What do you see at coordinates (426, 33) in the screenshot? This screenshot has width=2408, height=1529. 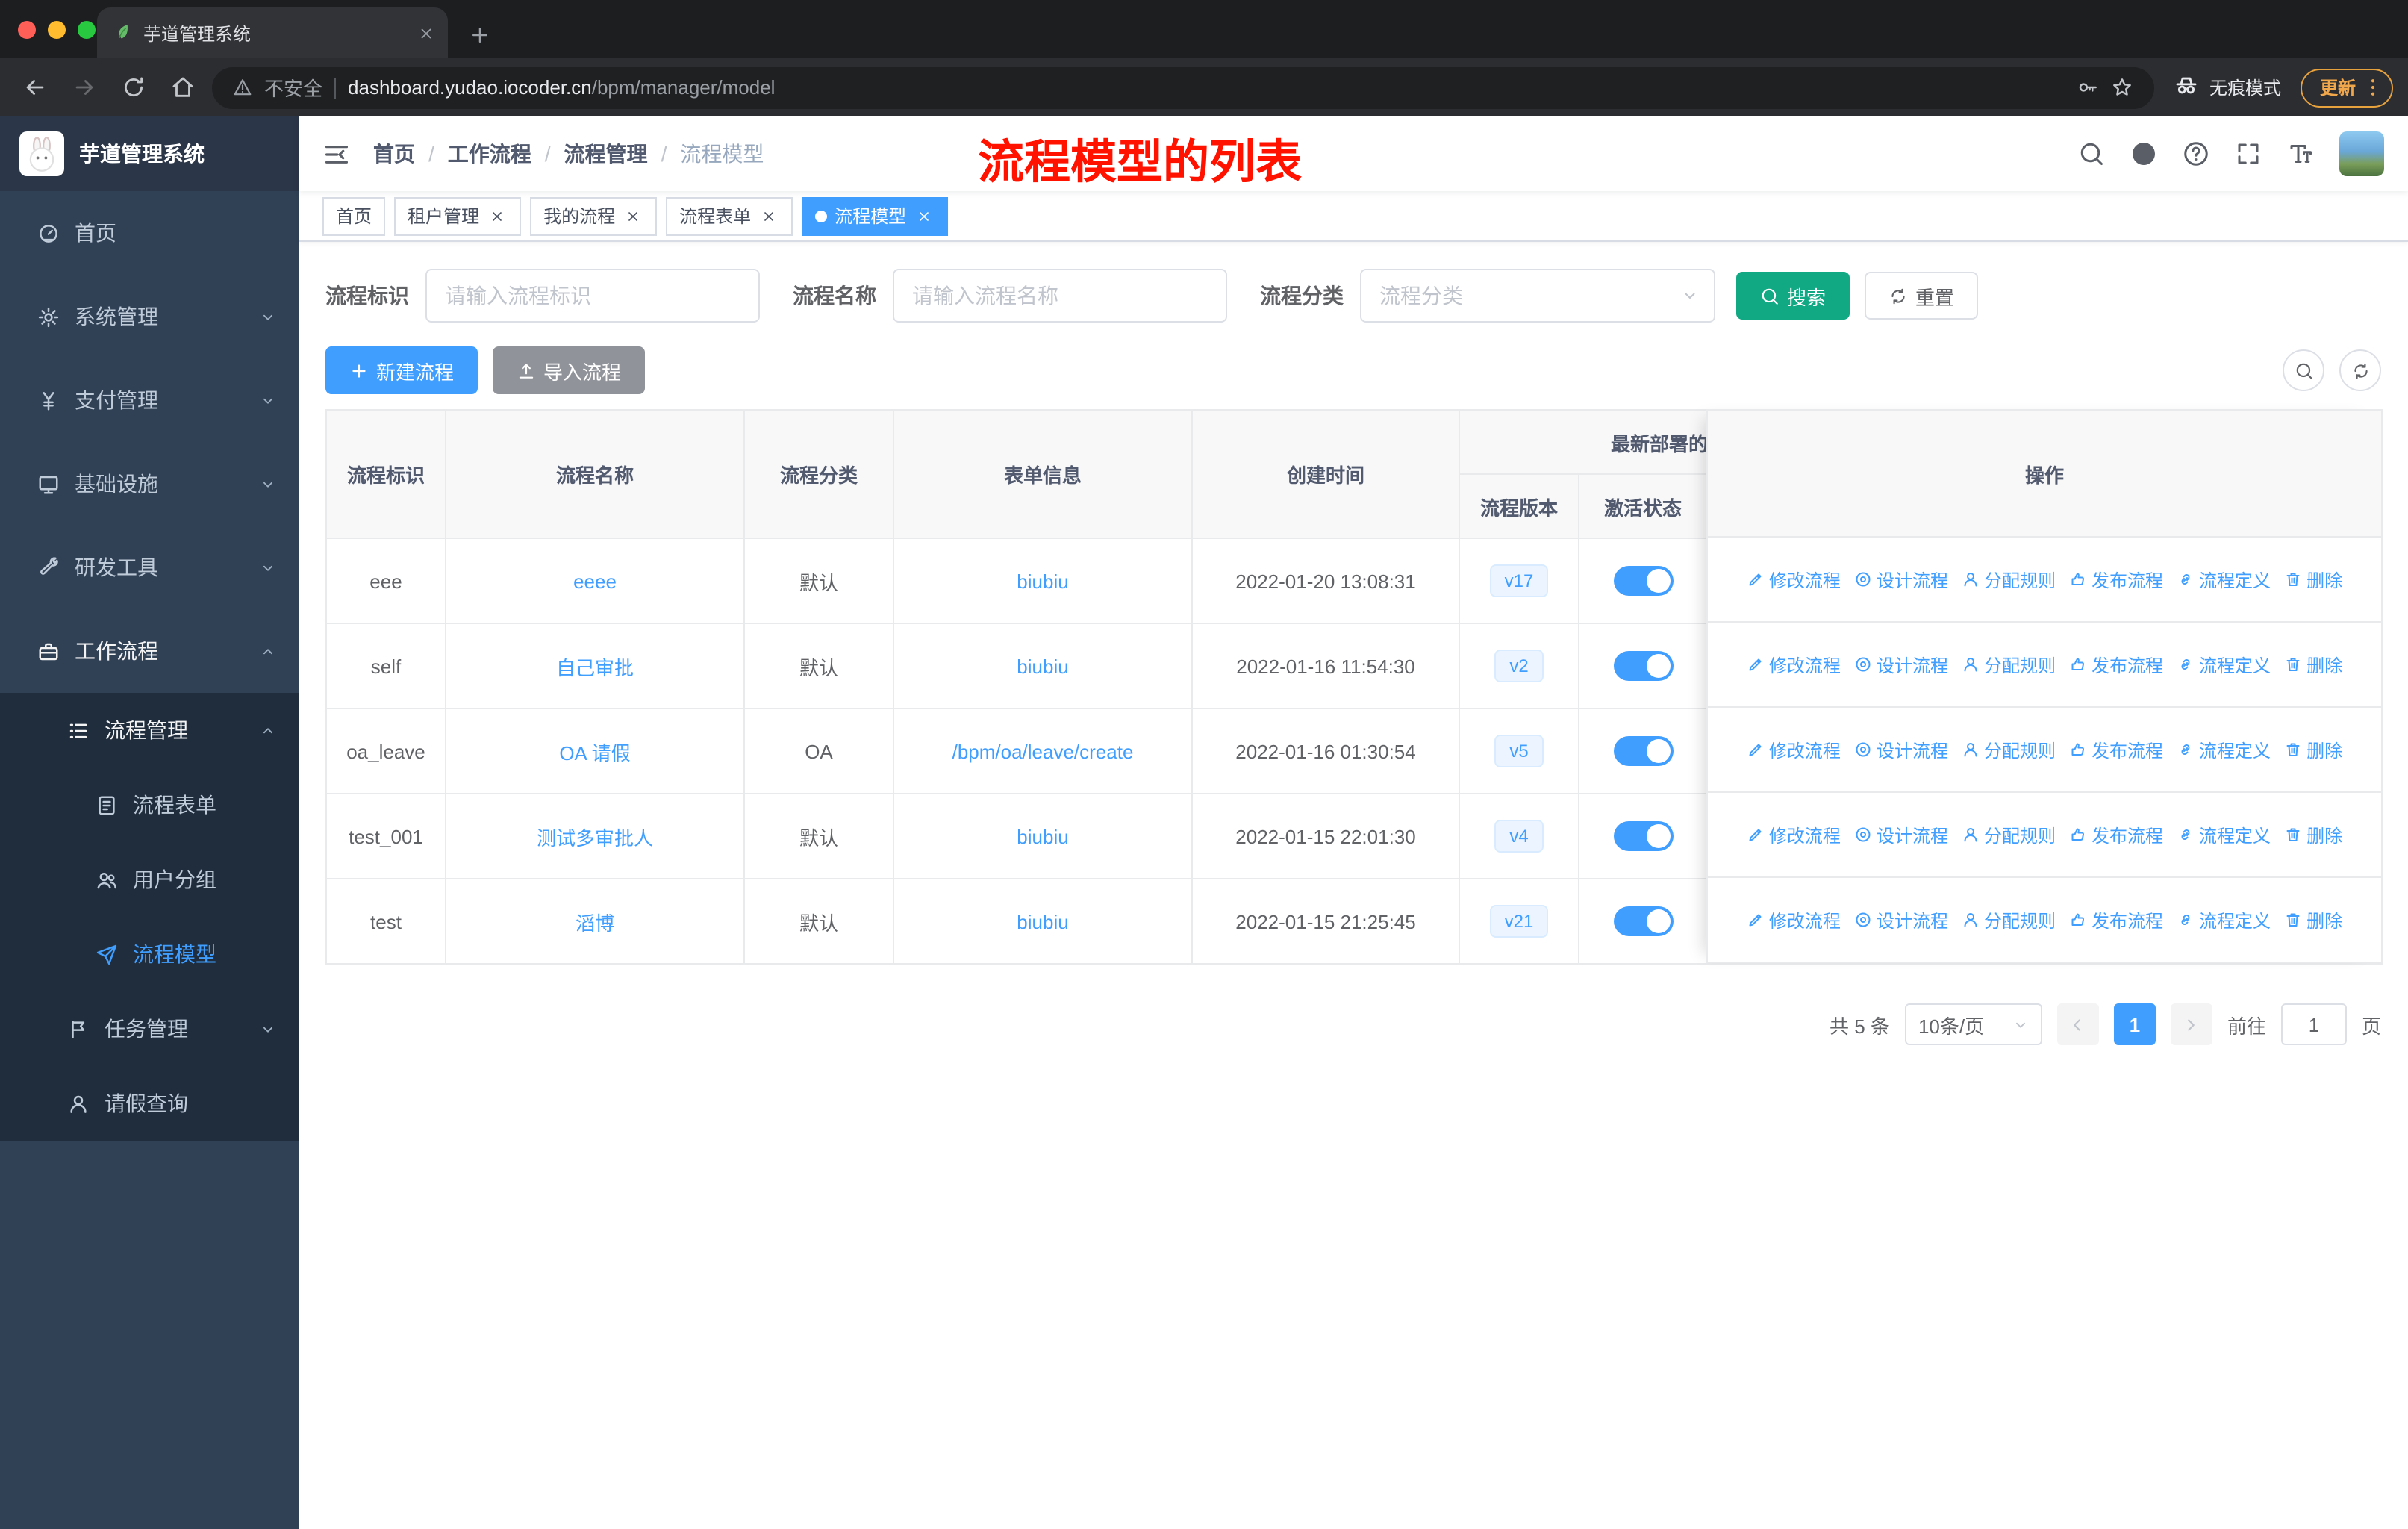 I see `tab-close-icon` at bounding box center [426, 33].